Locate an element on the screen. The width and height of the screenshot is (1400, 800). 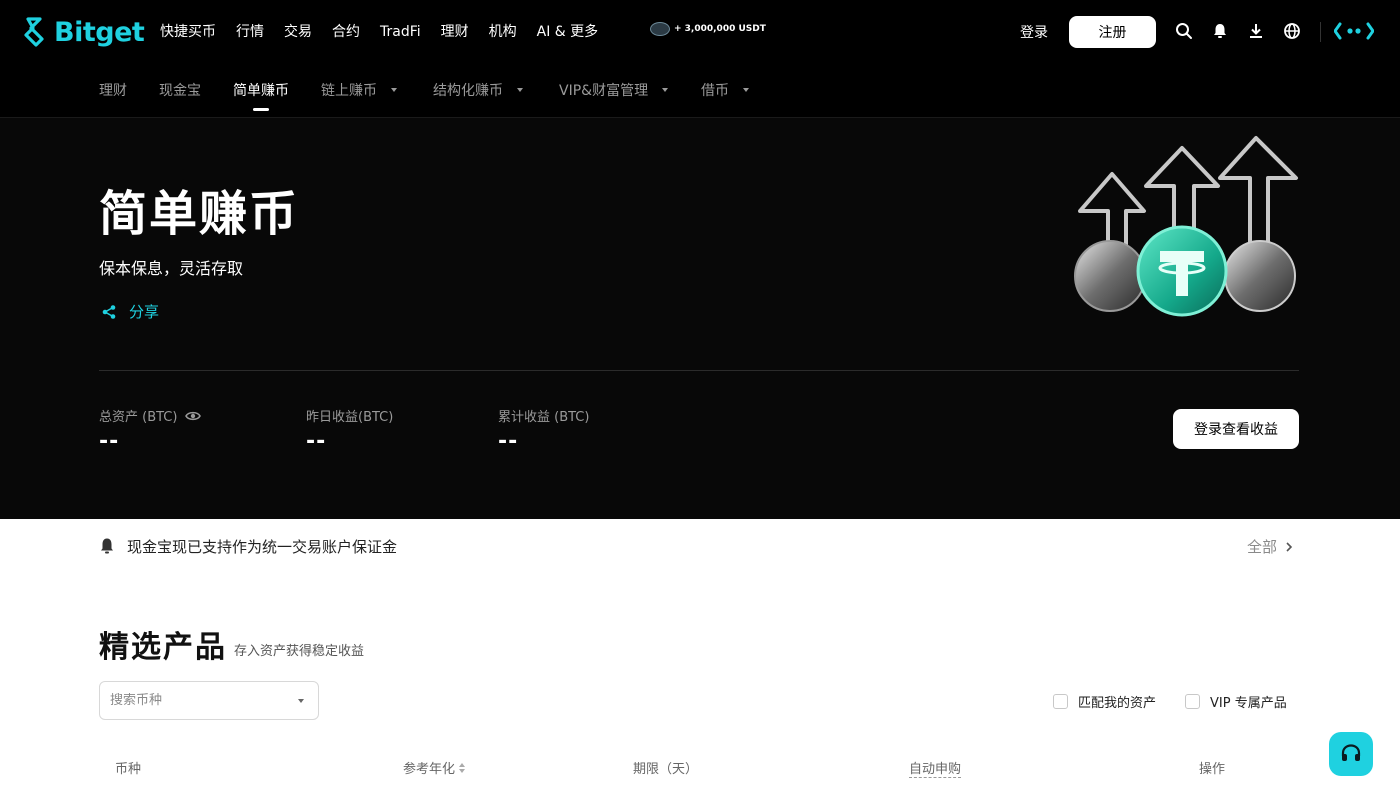
checkbox-label: VIP 专属产品 is located at coordinates (1248, 703).